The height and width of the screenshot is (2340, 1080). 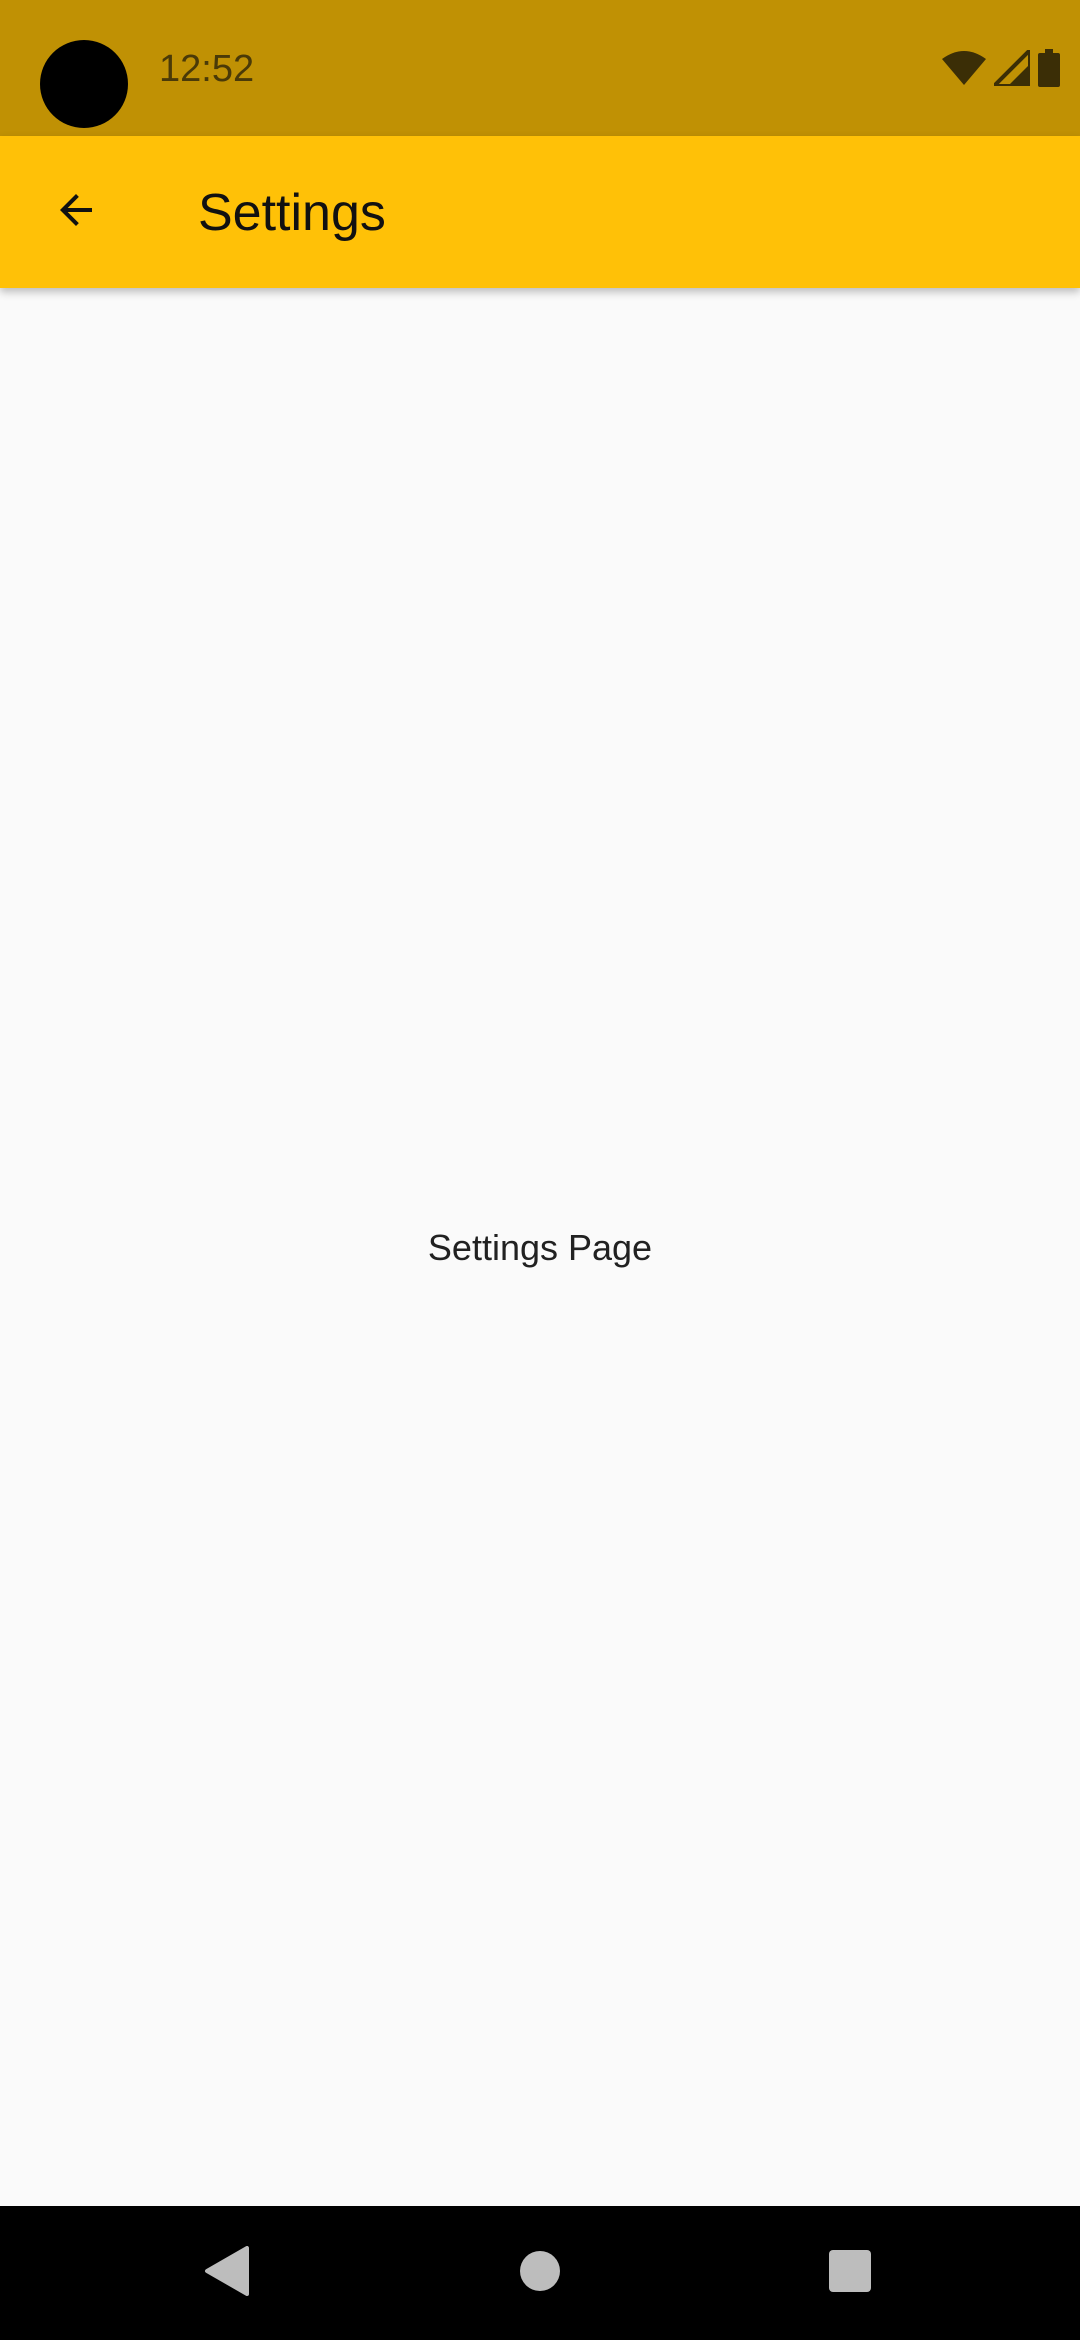 I want to click on nav-recents-icon, so click(x=850, y=2273).